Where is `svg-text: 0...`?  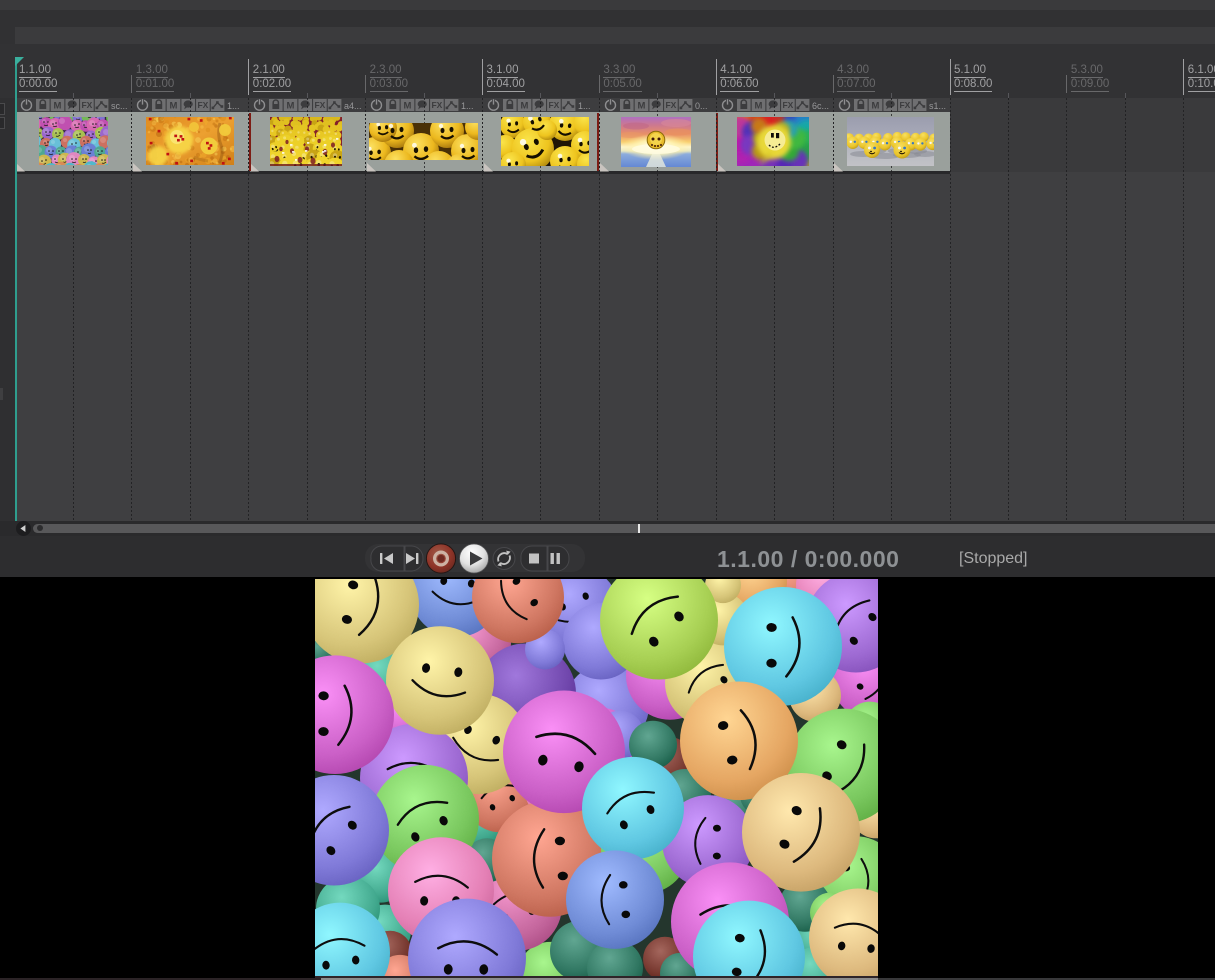 svg-text: 0... is located at coordinates (701, 106).